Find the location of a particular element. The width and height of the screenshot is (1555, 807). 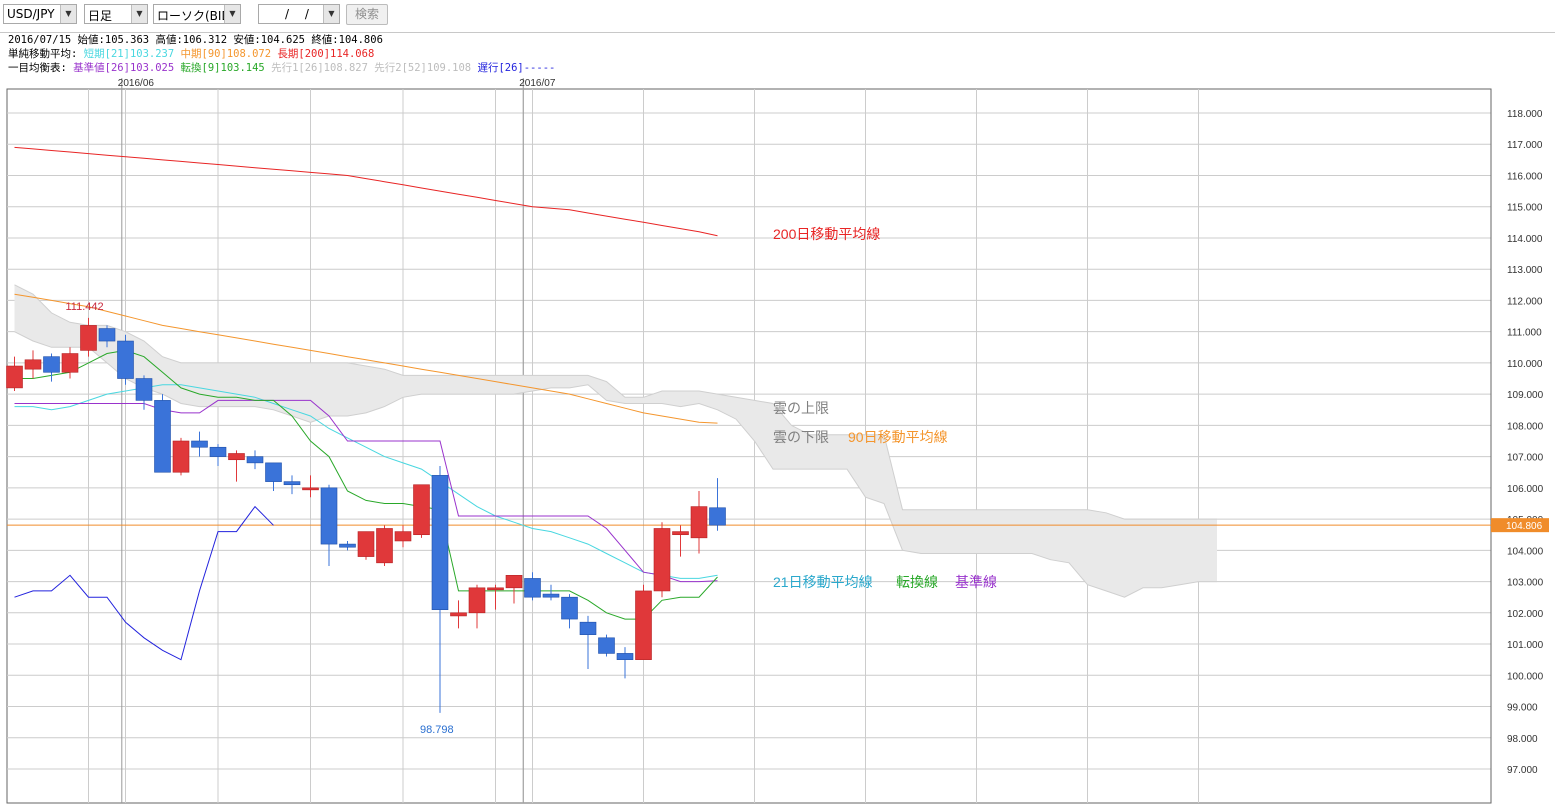

cloud-lower-annotation: 雲の下限 is located at coordinates (801, 437).